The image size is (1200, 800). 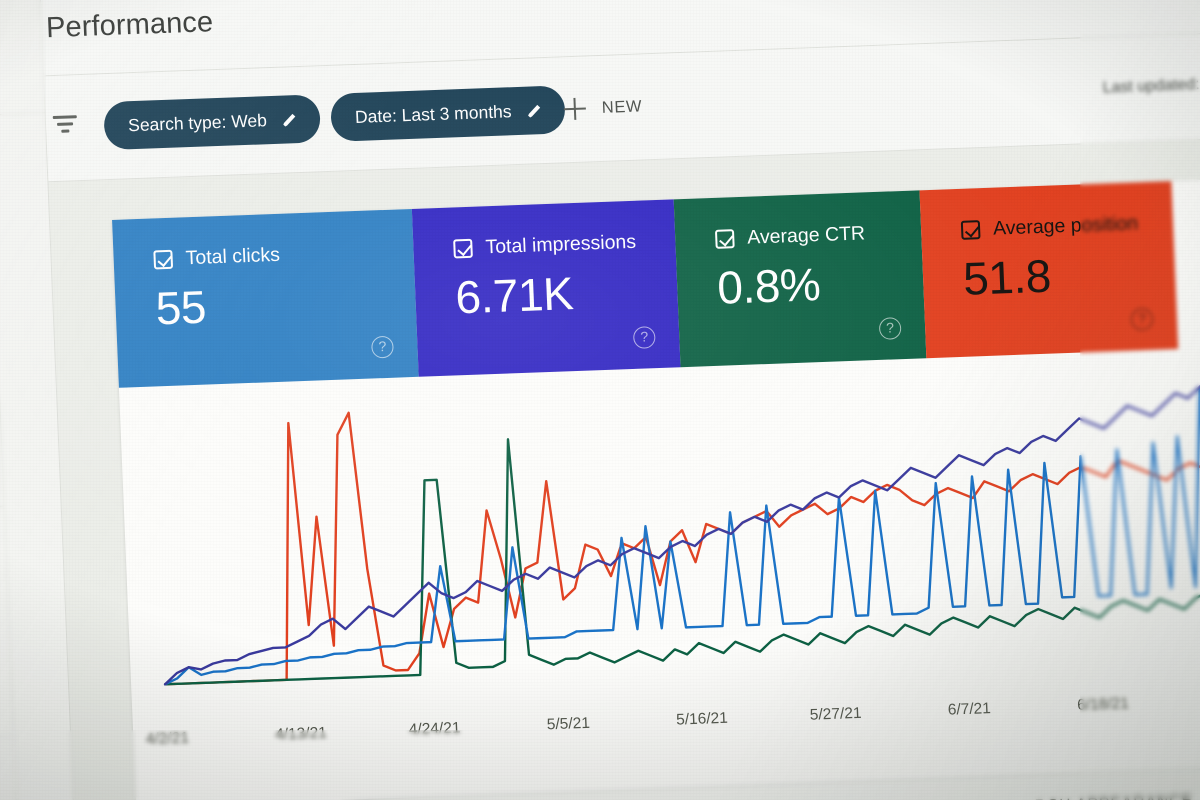 What do you see at coordinates (806, 235) in the screenshot?
I see `metric-card-label: Average CTR` at bounding box center [806, 235].